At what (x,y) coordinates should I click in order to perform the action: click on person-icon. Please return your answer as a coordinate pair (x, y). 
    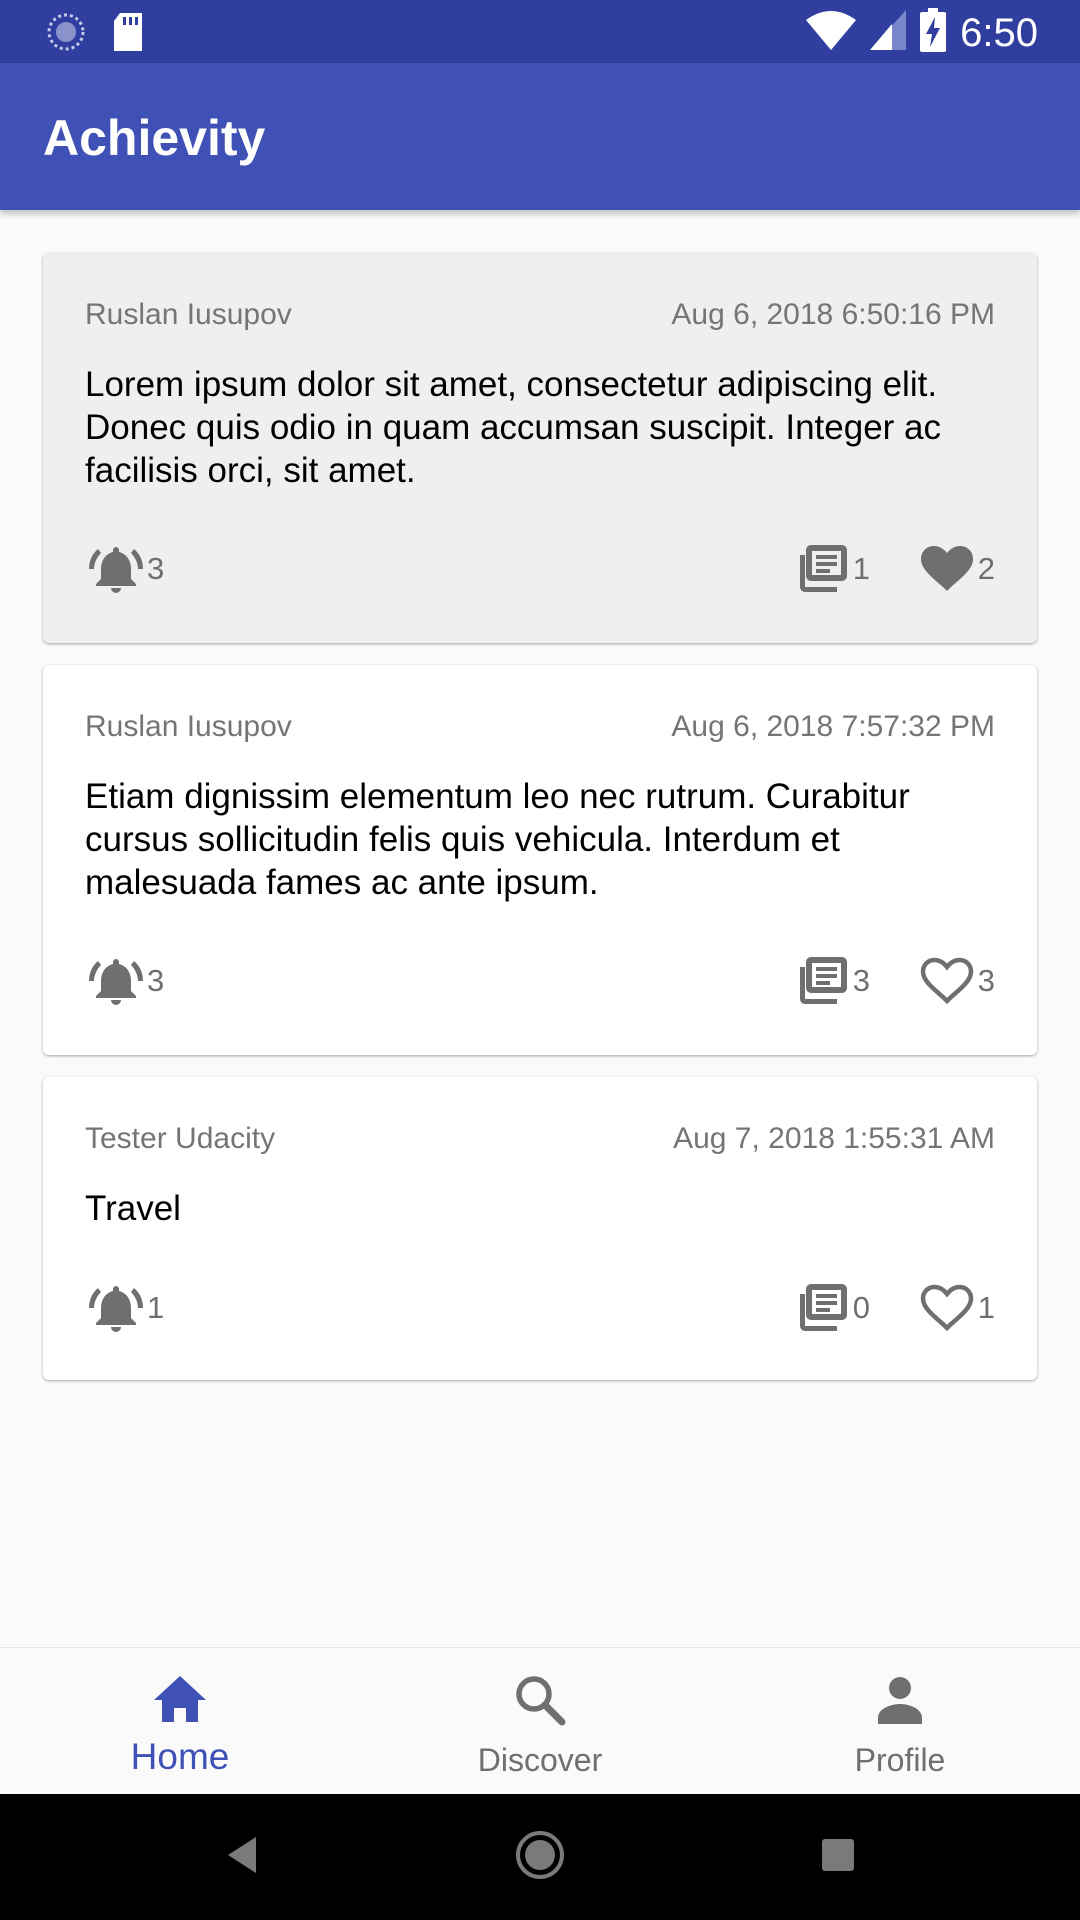
    Looking at the image, I should click on (900, 1700).